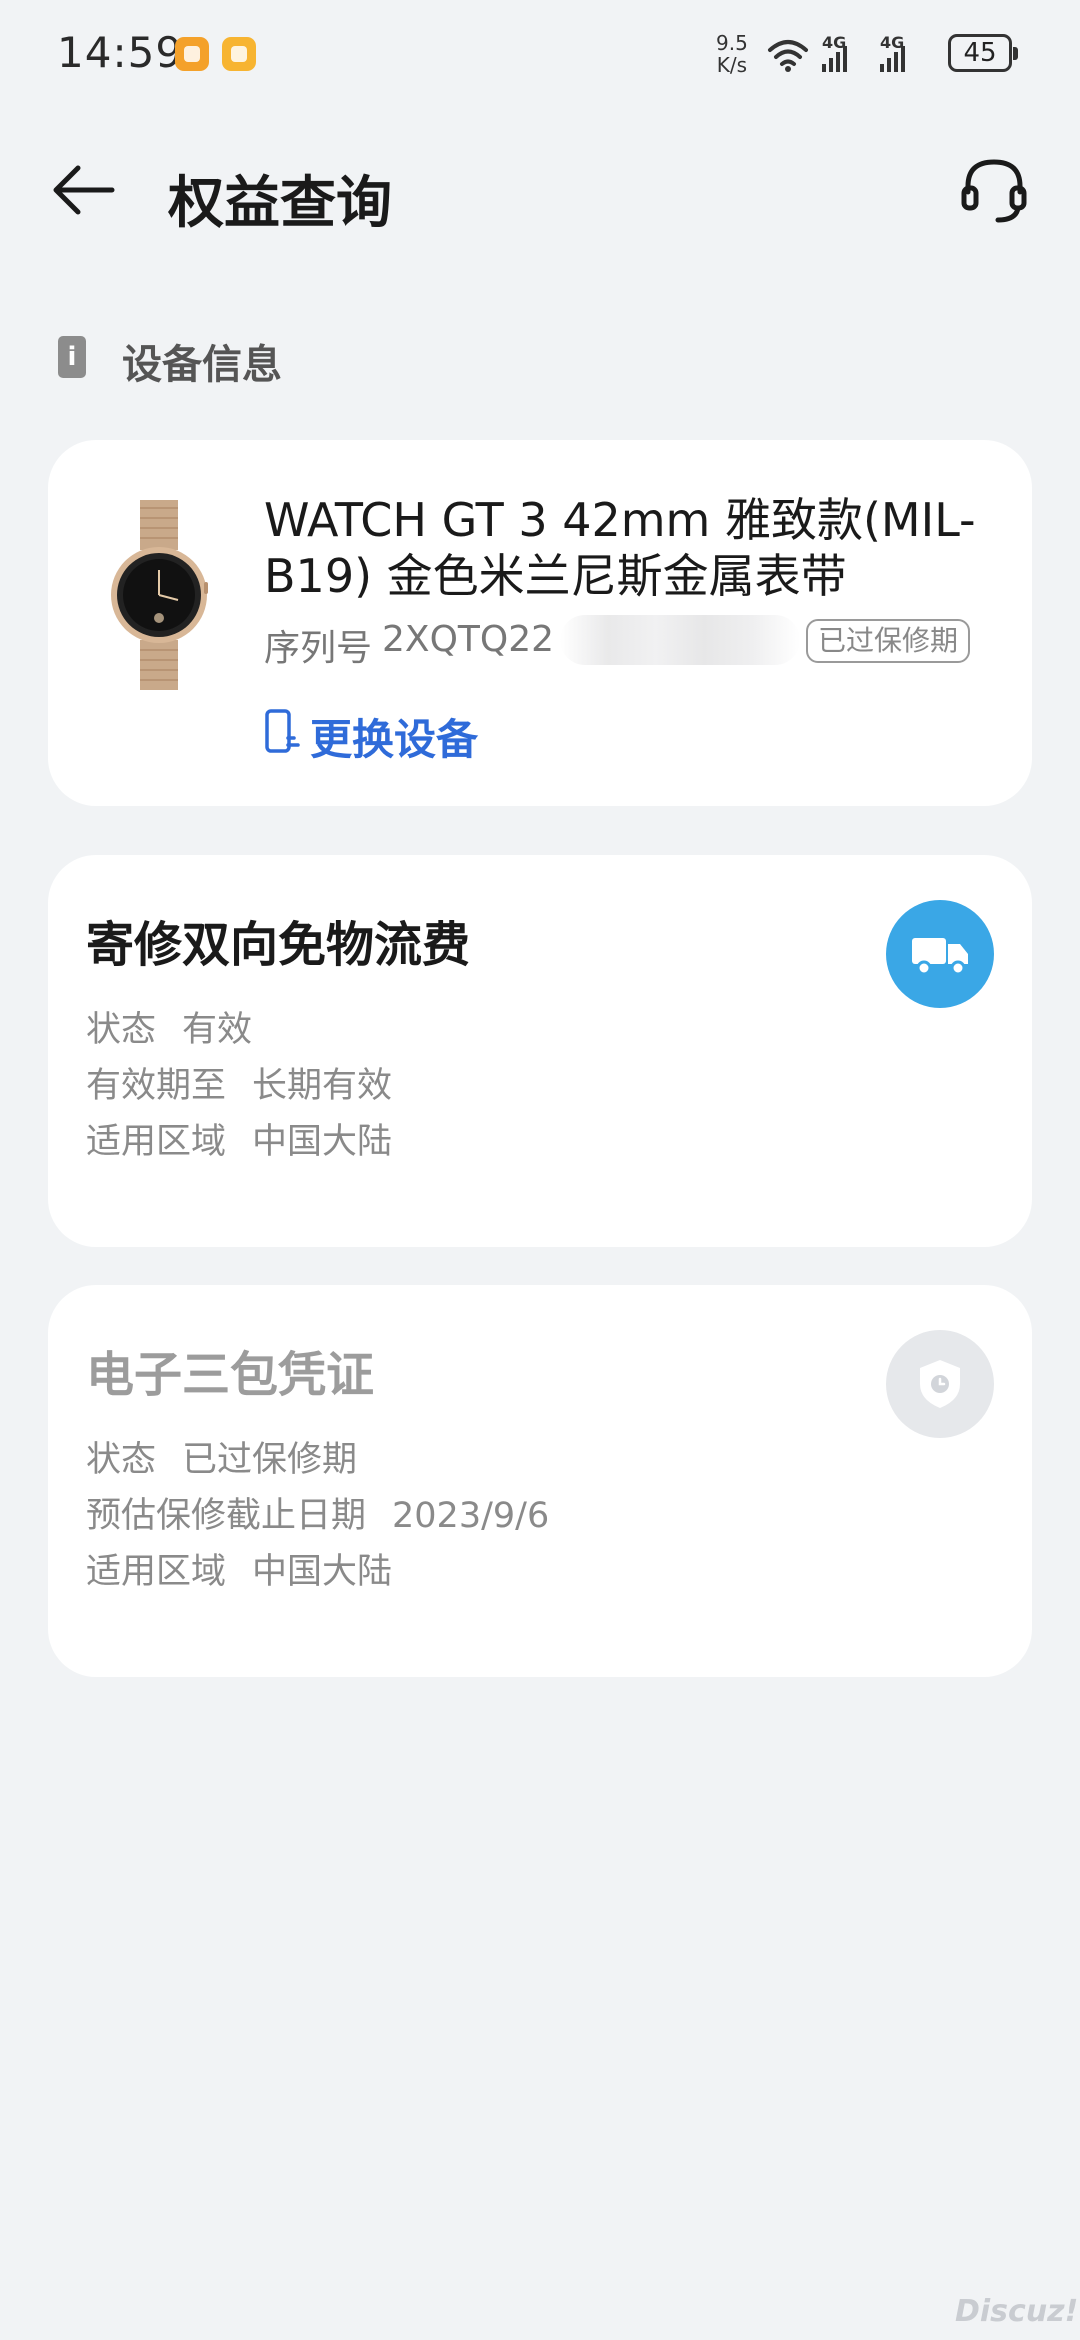 The width and height of the screenshot is (1080, 2340). I want to click on row-value: 长期有效, so click(322, 1086).